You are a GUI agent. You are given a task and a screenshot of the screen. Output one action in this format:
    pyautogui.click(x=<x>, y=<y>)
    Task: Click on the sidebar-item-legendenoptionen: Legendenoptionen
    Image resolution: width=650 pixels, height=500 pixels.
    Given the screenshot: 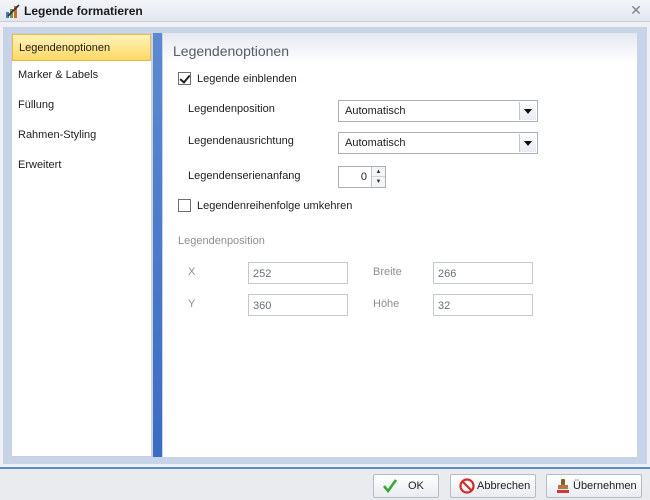 What is the action you would take?
    pyautogui.click(x=81, y=47)
    